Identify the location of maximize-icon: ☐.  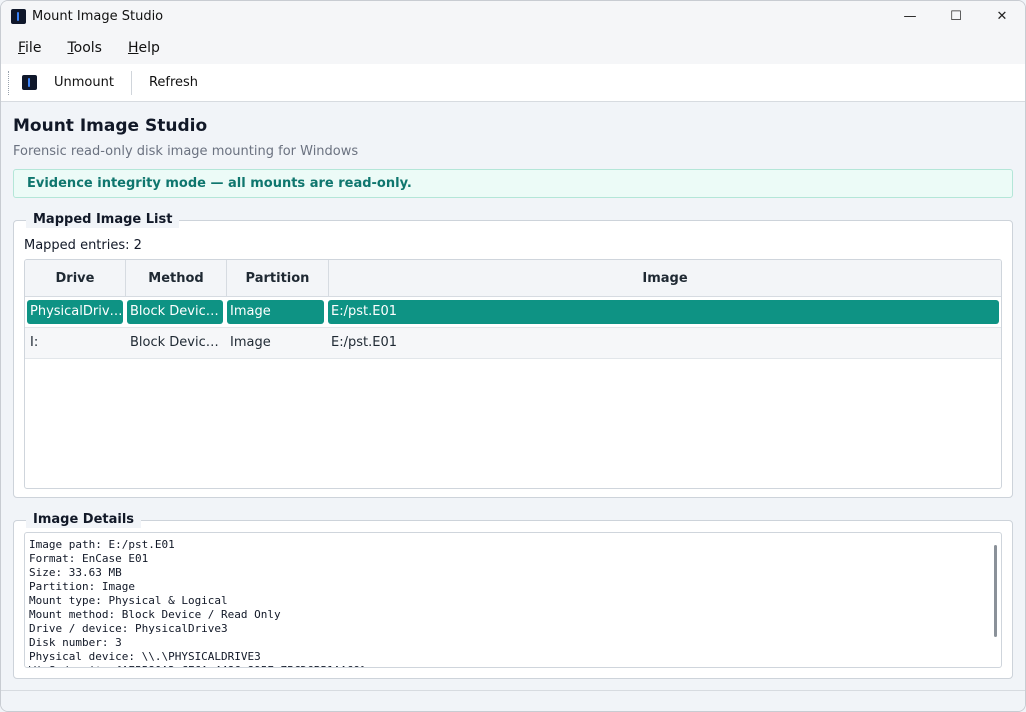
(956, 16).